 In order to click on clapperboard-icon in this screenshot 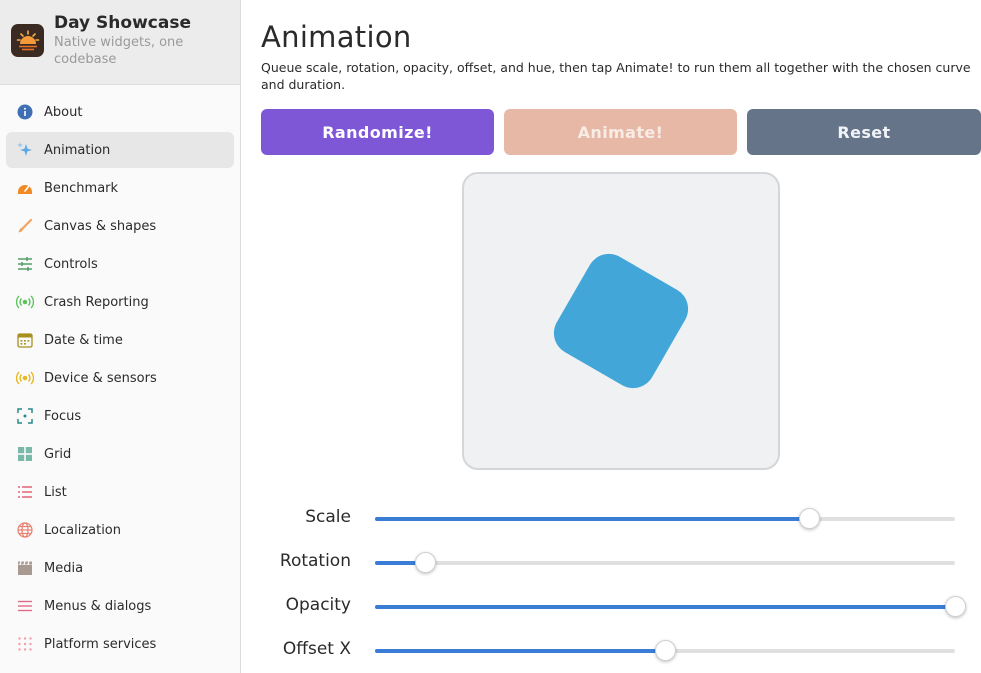, I will do `click(25, 568)`.